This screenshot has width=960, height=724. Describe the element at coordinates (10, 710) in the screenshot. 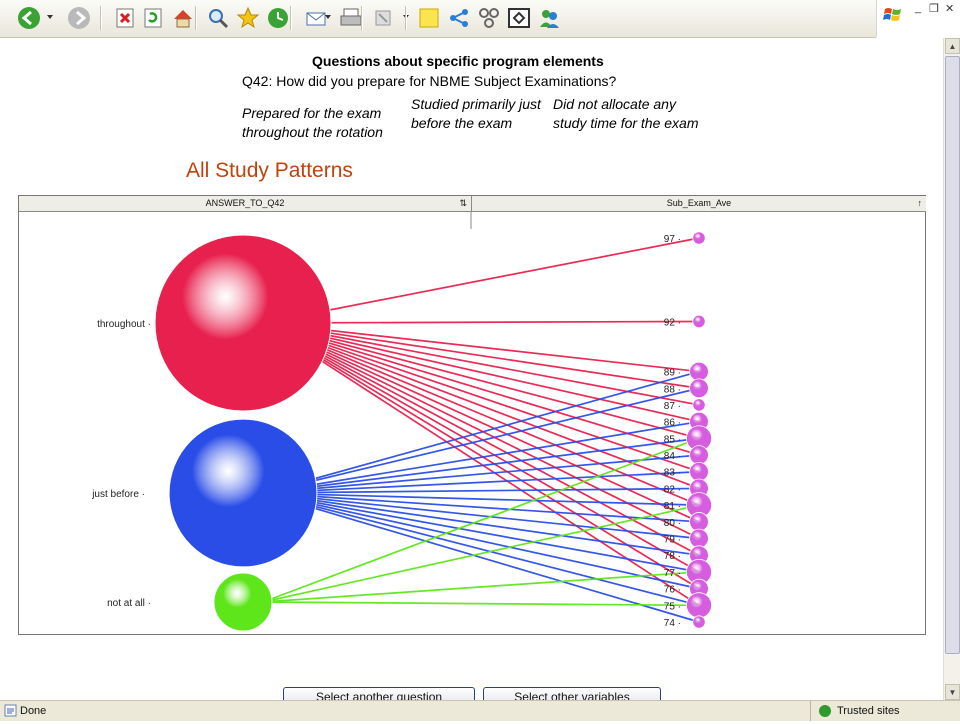

I see `page-icon` at that location.